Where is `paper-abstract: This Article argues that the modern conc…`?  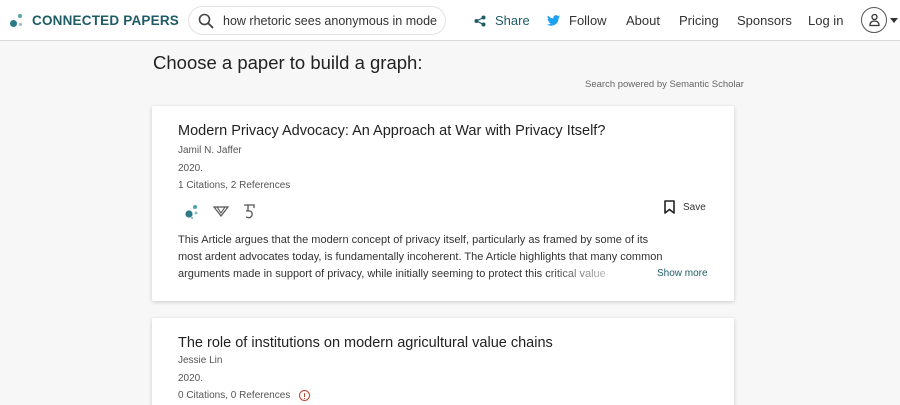 paper-abstract: This Article argues that the modern conc… is located at coordinates (438, 257).